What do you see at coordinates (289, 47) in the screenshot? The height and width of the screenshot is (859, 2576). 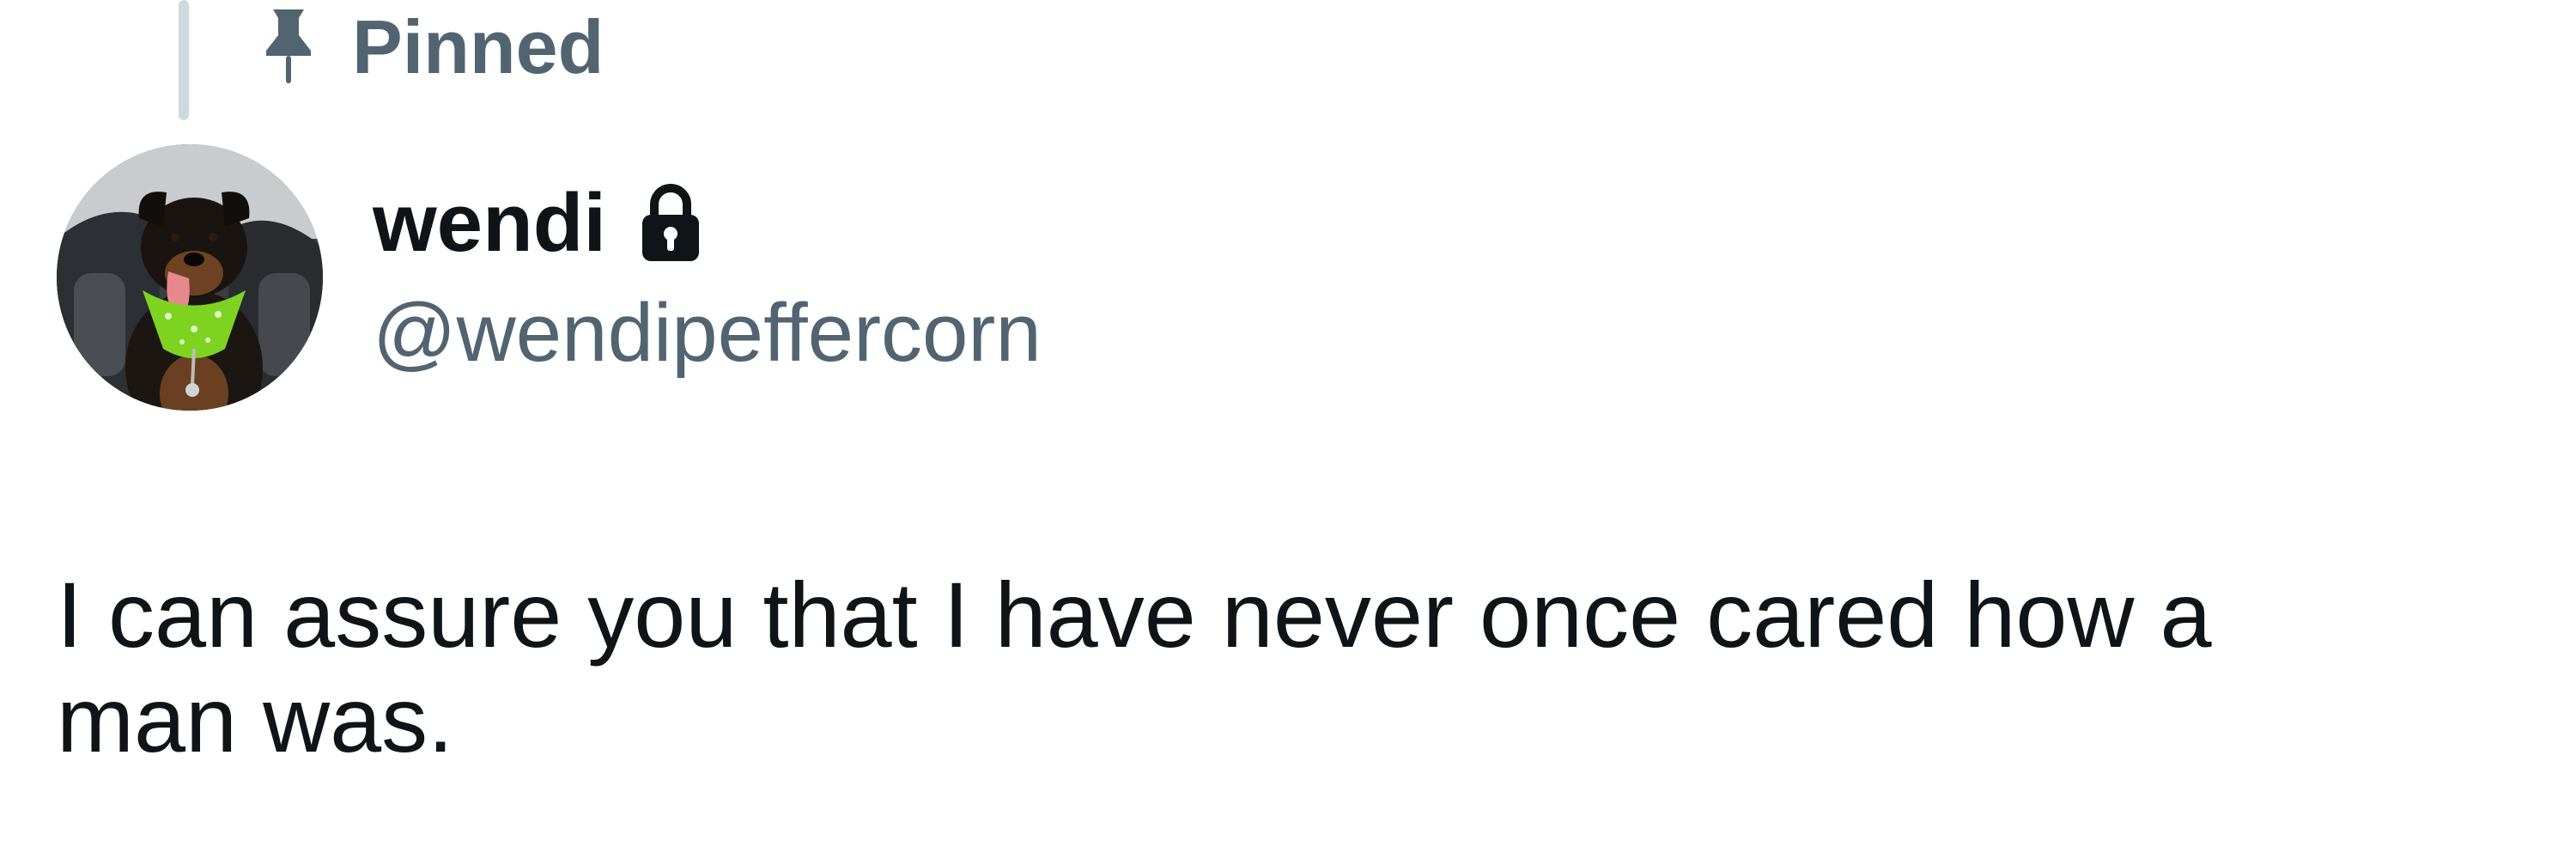 I see `pin-icon` at bounding box center [289, 47].